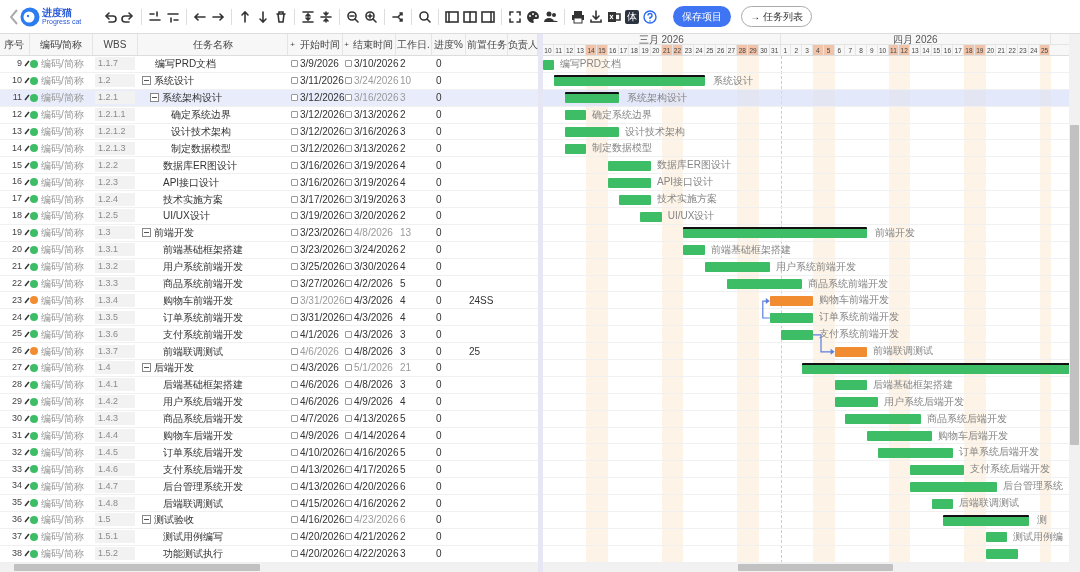 Image resolution: width=1080 pixels, height=572 pixels. I want to click on palette-icon, so click(533, 16).